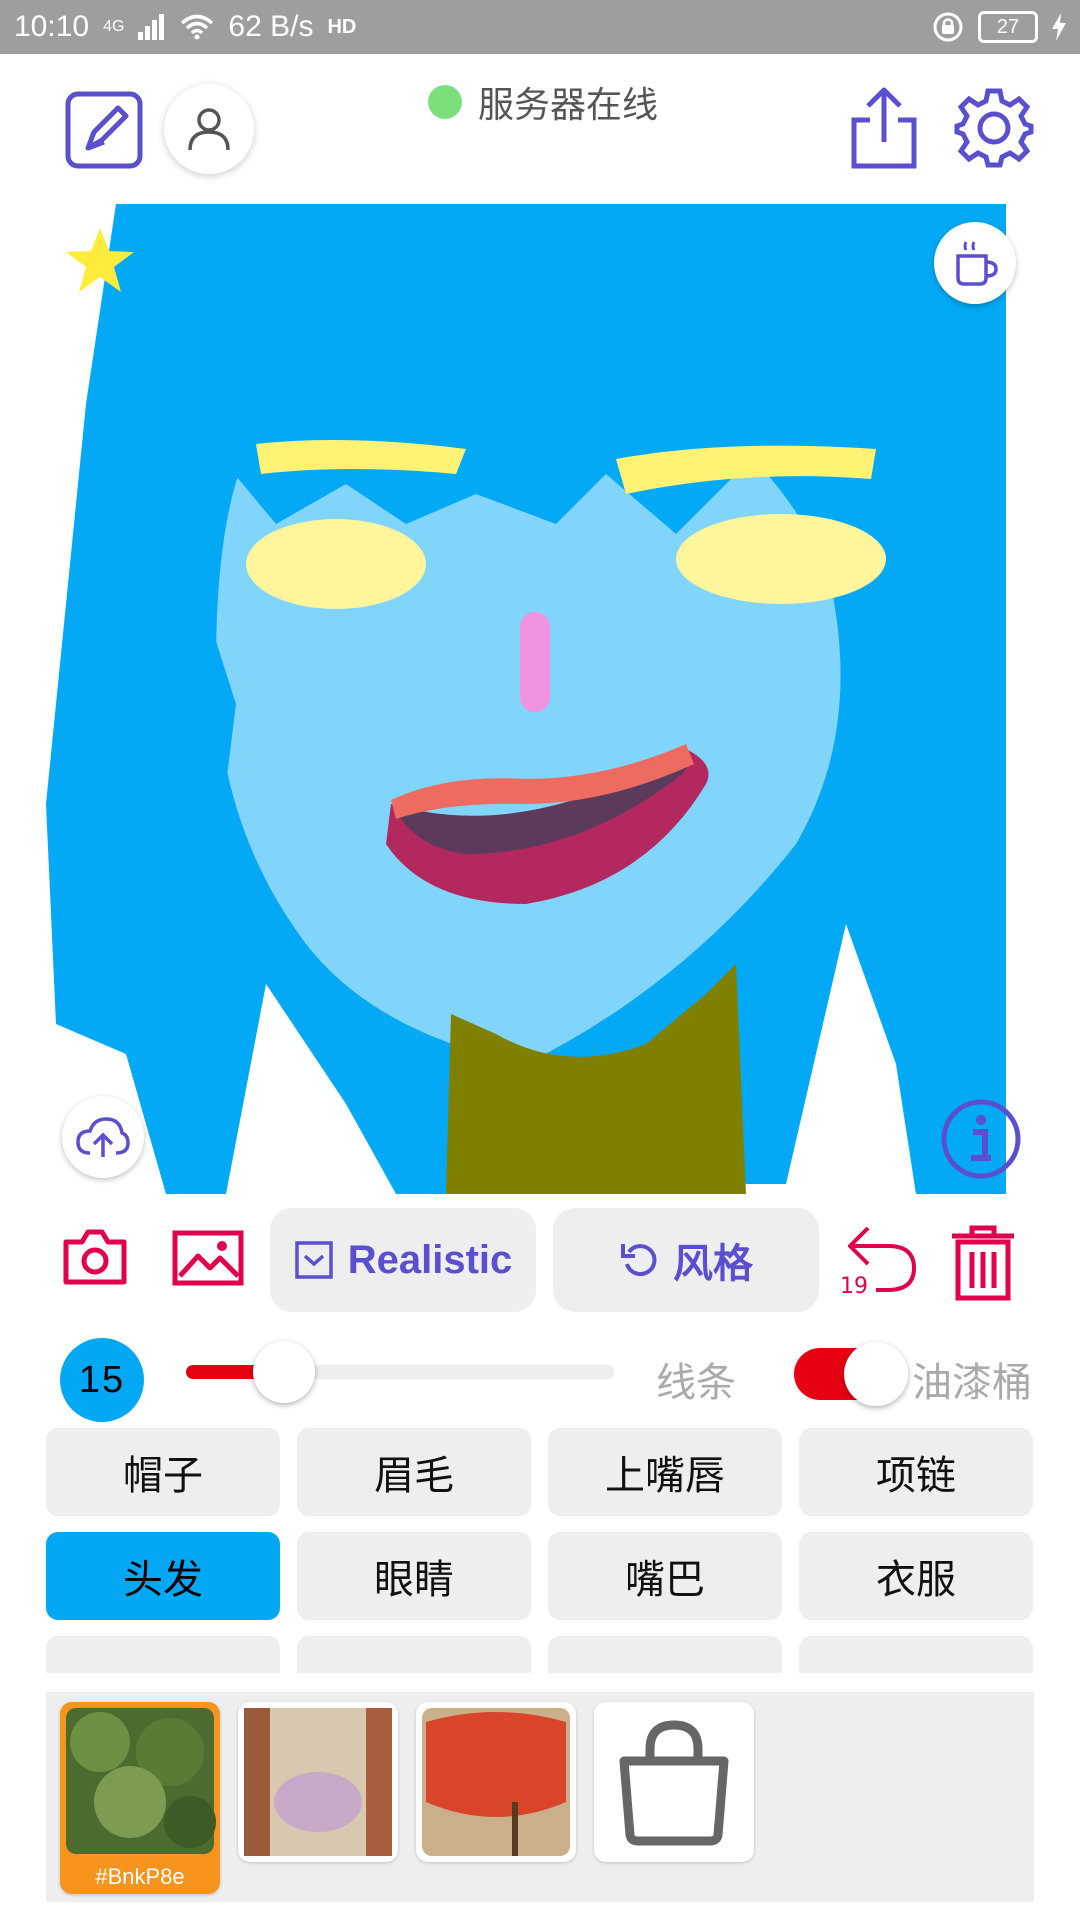 The width and height of the screenshot is (1080, 1920). Describe the element at coordinates (540, 129) in the screenshot. I see `top-toolbar: 服务器在线` at that location.